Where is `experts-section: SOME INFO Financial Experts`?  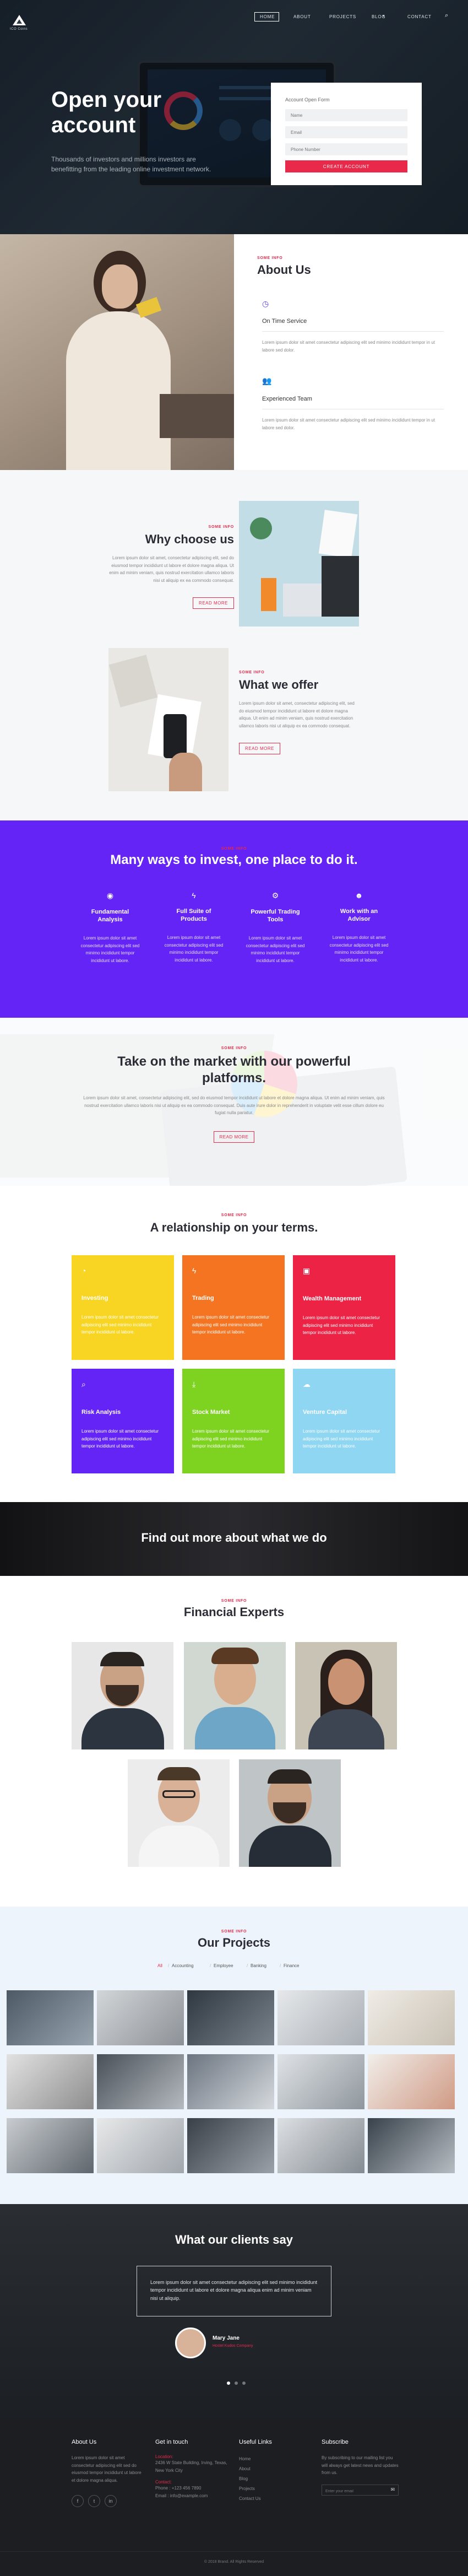 experts-section: SOME INFO Financial Experts is located at coordinates (234, 1741).